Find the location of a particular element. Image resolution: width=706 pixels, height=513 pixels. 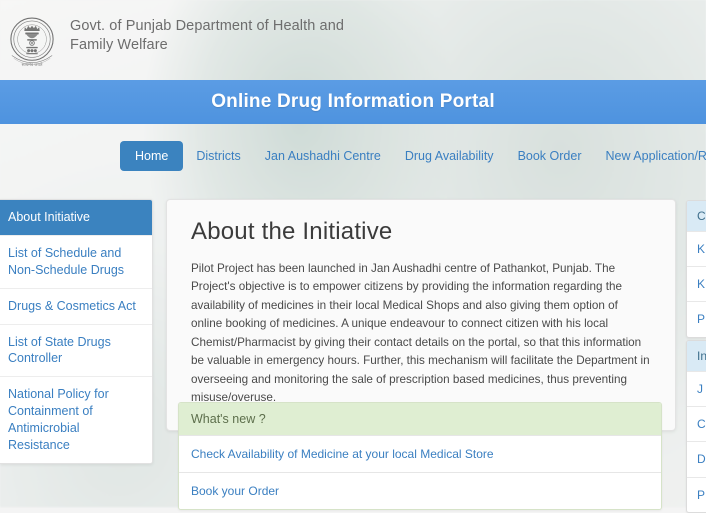

nav-item-drug-availability: Drug Availability is located at coordinates (449, 156).